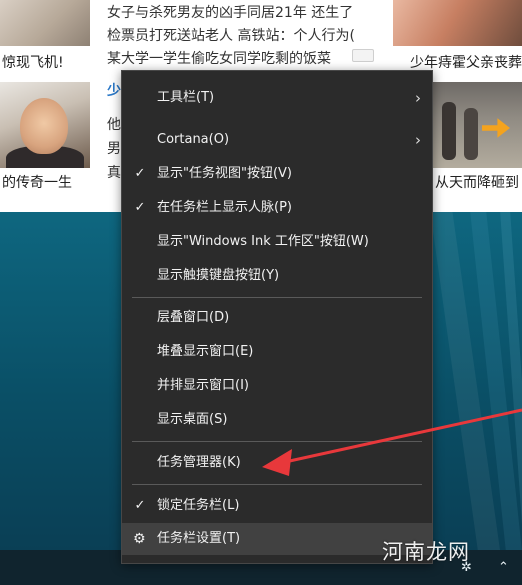 This screenshot has width=522, height=585. Describe the element at coordinates (277, 140) in the screenshot. I see `menu-item-cortana: Cortana(O) ›` at that location.